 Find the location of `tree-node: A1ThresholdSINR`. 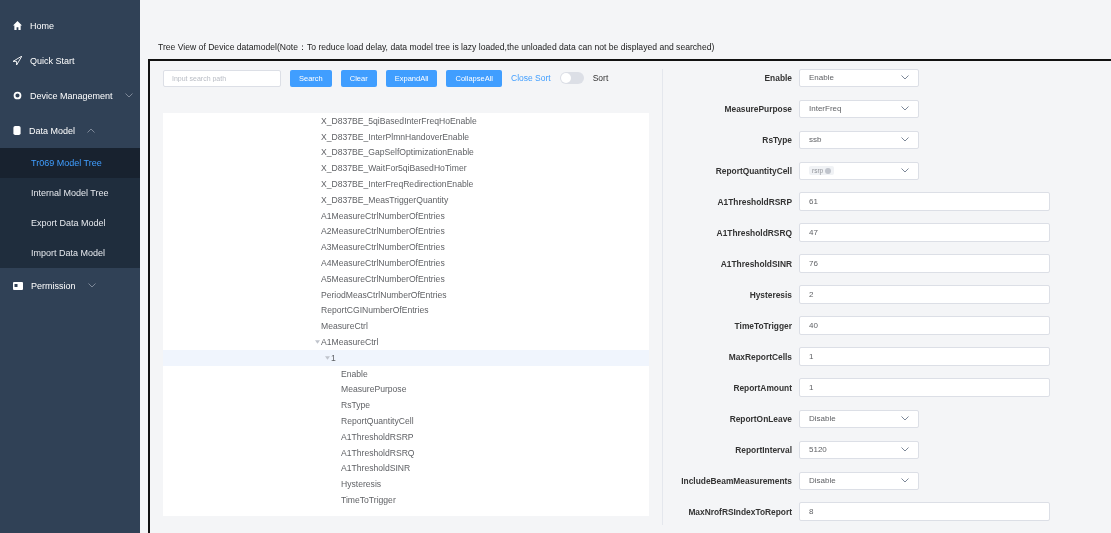

tree-node: A1ThresholdSINR is located at coordinates (406, 468).